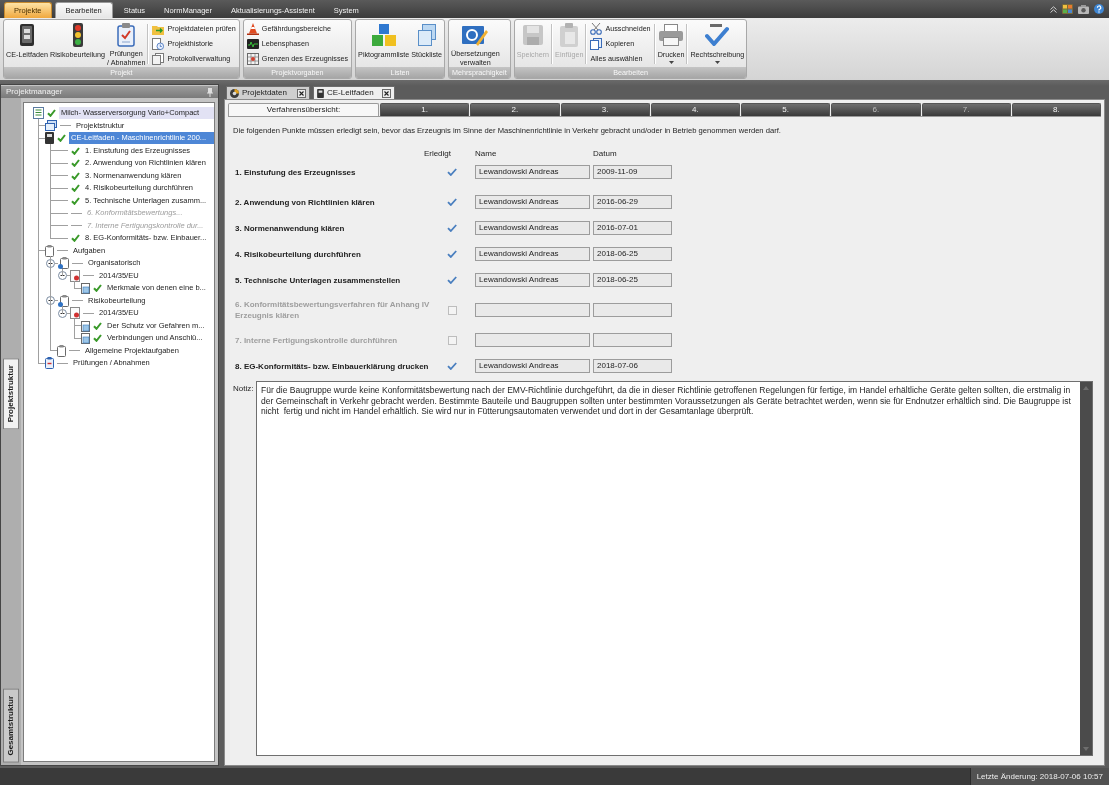  Describe the element at coordinates (605, 109) in the screenshot. I see `step-tab: 3.` at that location.